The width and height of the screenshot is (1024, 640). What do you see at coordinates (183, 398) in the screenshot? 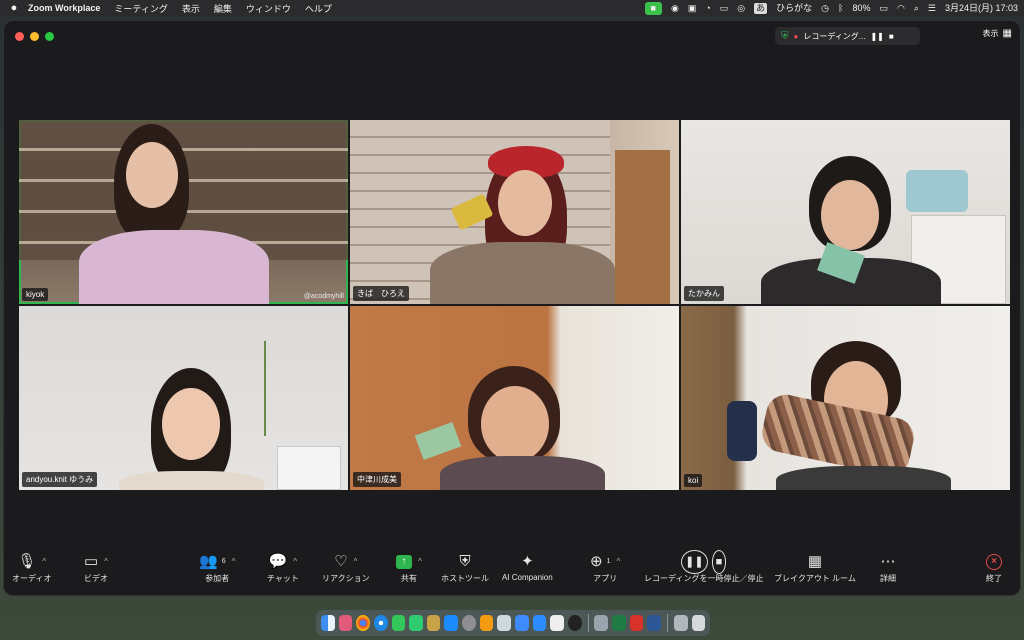
I see `video-tile: andyou.knit ゆうみ` at bounding box center [183, 398].